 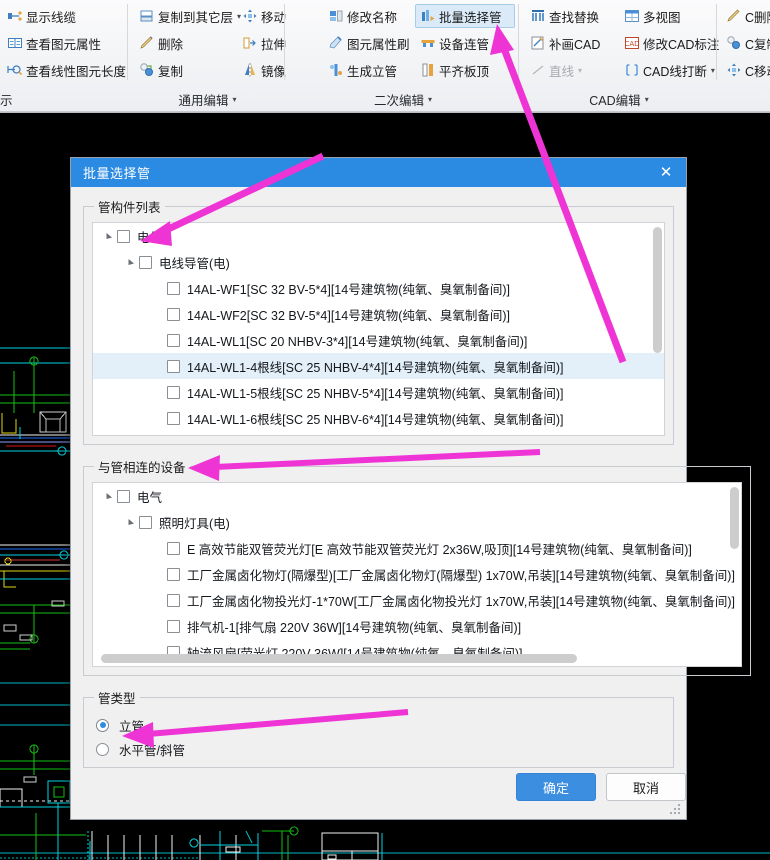 I want to click on copy-to-layer-icon, so click(x=147, y=16).